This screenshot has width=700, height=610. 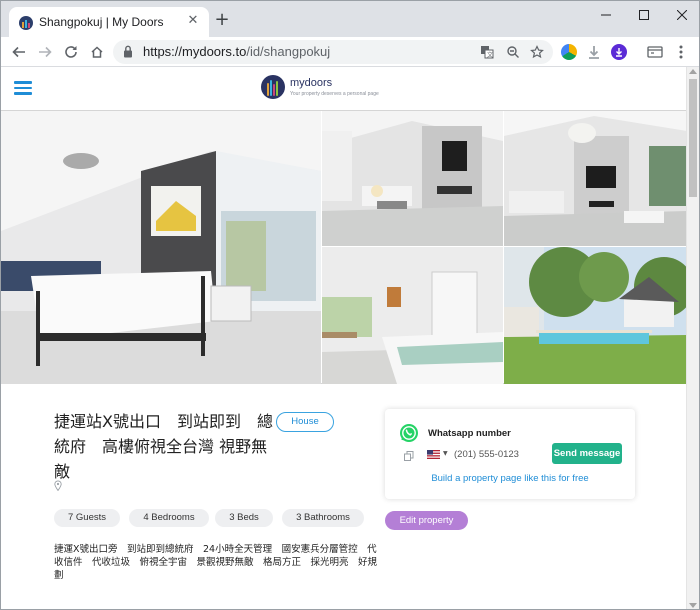 What do you see at coordinates (97, 52) in the screenshot?
I see `home-icon` at bounding box center [97, 52].